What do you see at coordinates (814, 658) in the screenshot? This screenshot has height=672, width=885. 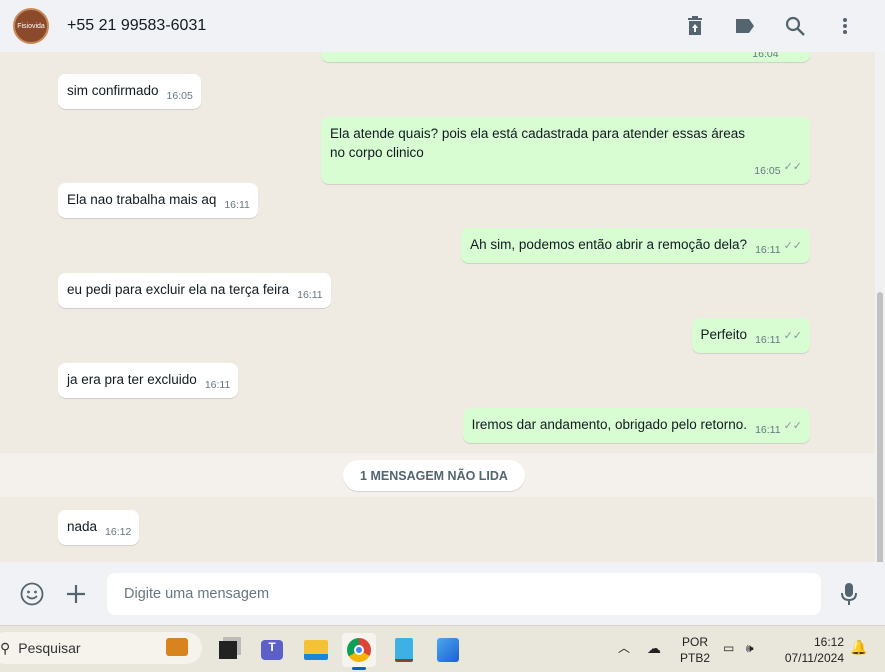 I see `clock-date: 07/11/2024` at bounding box center [814, 658].